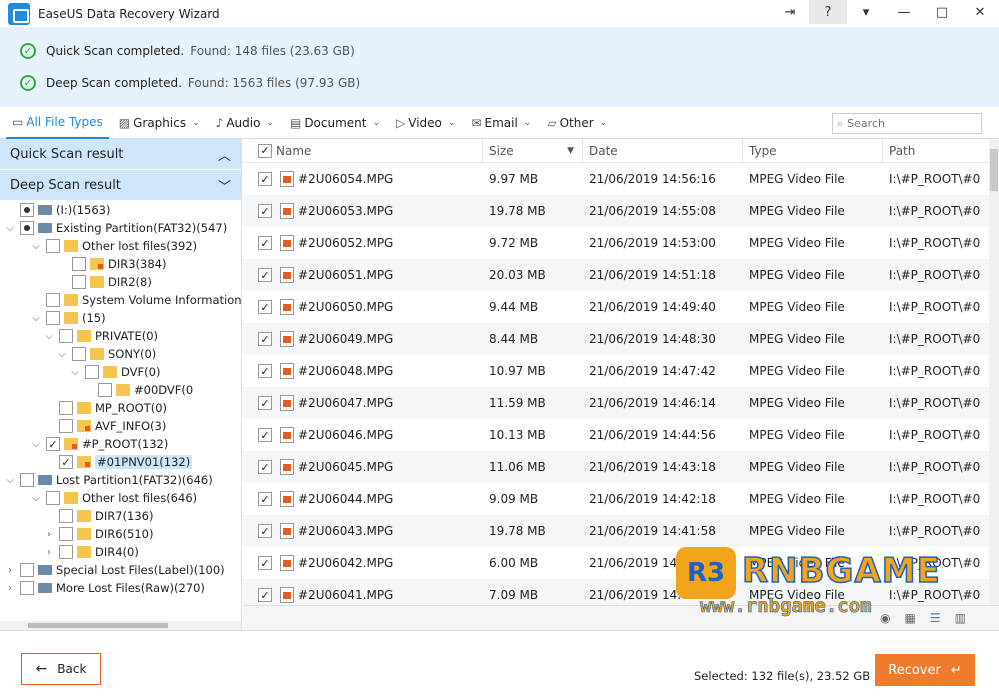 The width and height of the screenshot is (999, 698). I want to click on tree-node: ⌵ DVF(0), so click(114, 372).